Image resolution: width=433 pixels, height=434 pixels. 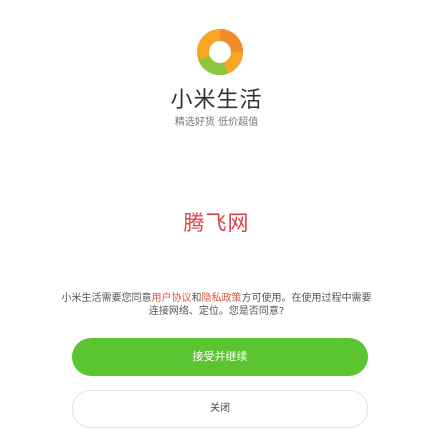 What do you see at coordinates (222, 298) in the screenshot?
I see `privacy-policy-link: 隐私政策` at bounding box center [222, 298].